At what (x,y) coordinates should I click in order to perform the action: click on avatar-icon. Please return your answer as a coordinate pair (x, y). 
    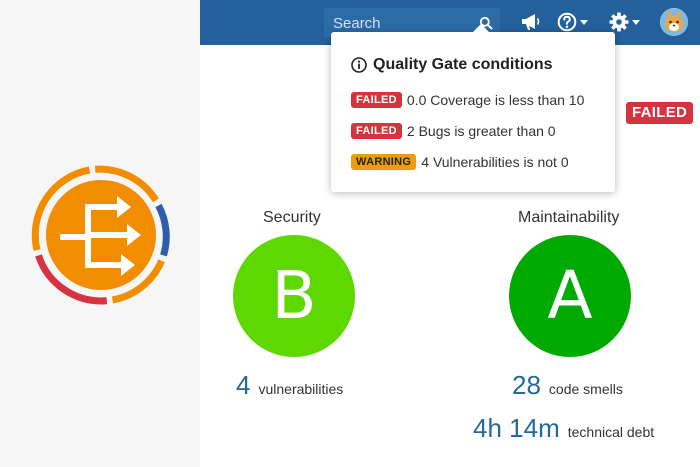
    Looking at the image, I should click on (674, 22).